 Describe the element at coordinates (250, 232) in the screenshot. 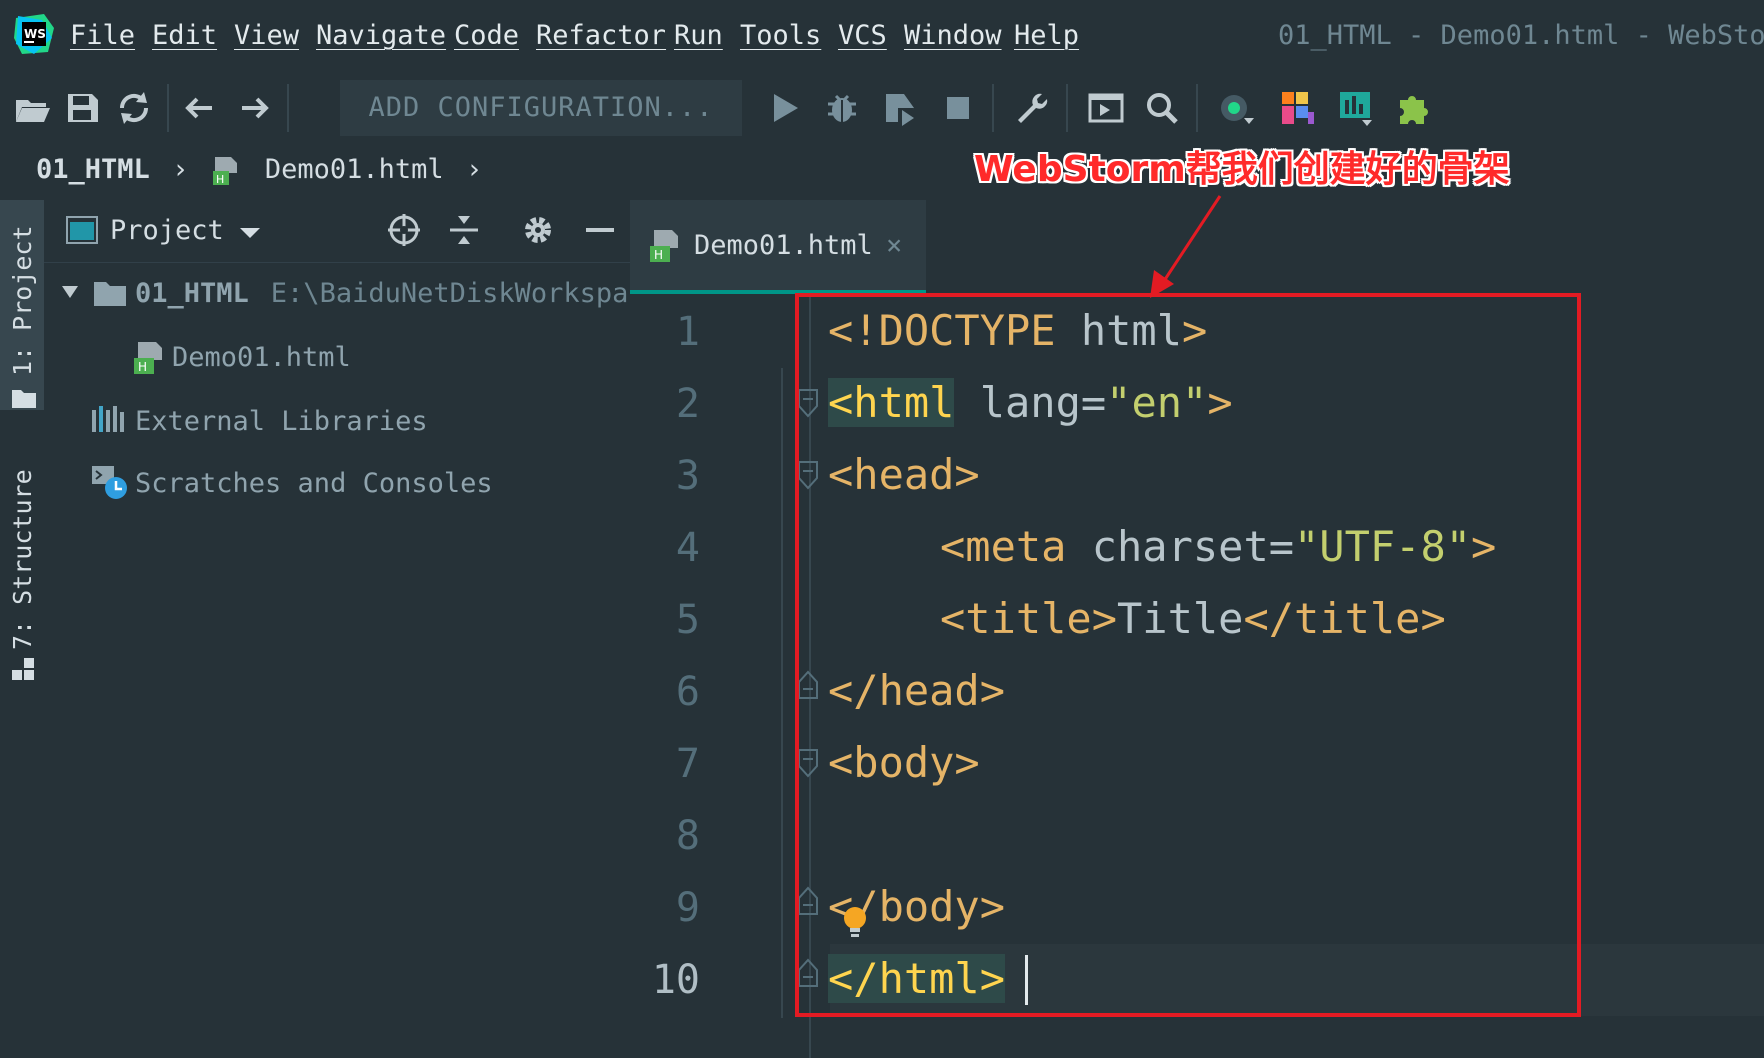

I see `dropdown-arrow-icon` at that location.